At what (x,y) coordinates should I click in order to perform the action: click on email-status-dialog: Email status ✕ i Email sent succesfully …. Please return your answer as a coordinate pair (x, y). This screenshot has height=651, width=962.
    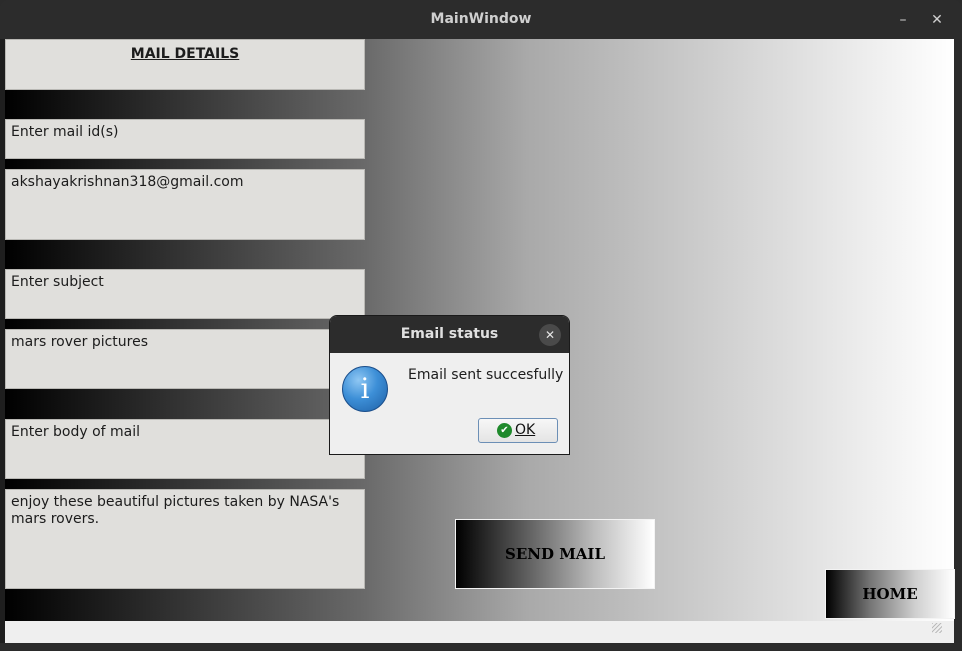
    Looking at the image, I should click on (449, 385).